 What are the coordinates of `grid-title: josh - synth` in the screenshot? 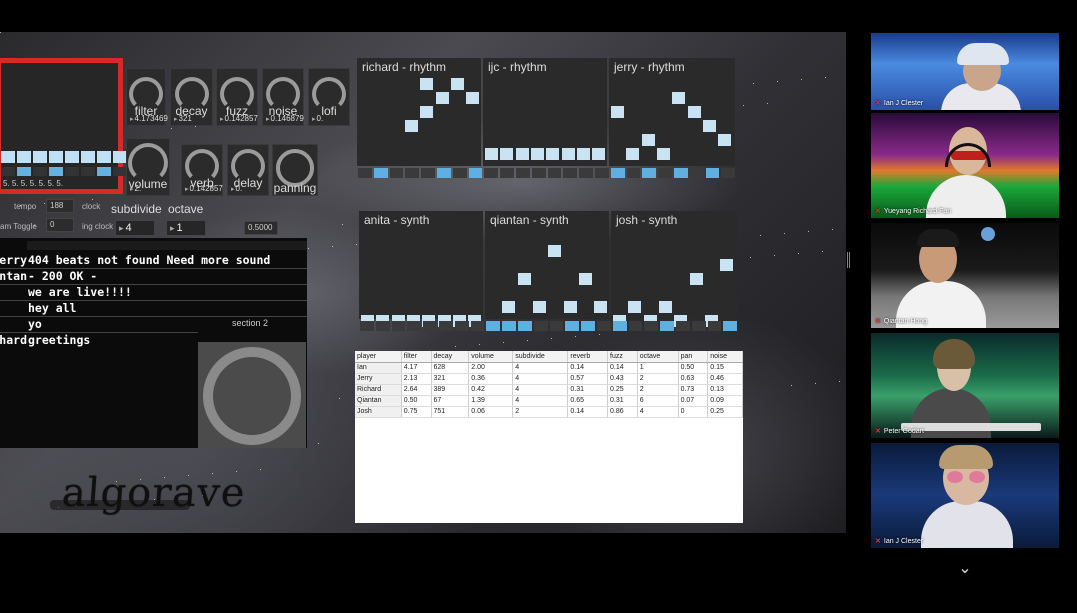 It's located at (647, 220).